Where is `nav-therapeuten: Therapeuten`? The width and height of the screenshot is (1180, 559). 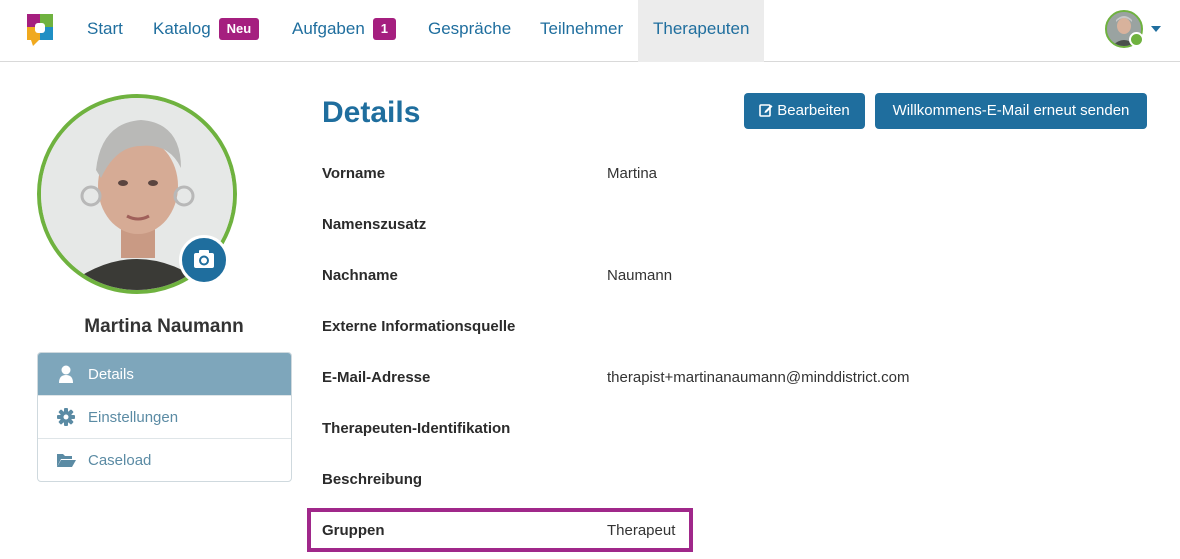 nav-therapeuten: Therapeuten is located at coordinates (701, 31).